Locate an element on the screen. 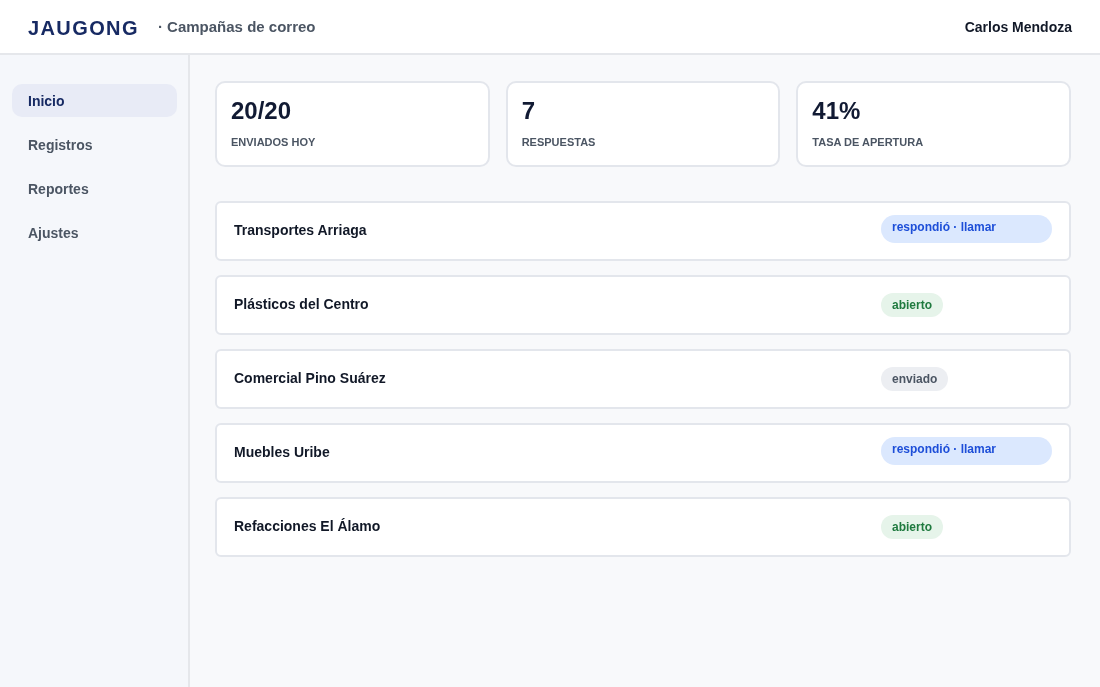 The width and height of the screenshot is (1100, 687). sidebar-item: Registros is located at coordinates (94, 144).